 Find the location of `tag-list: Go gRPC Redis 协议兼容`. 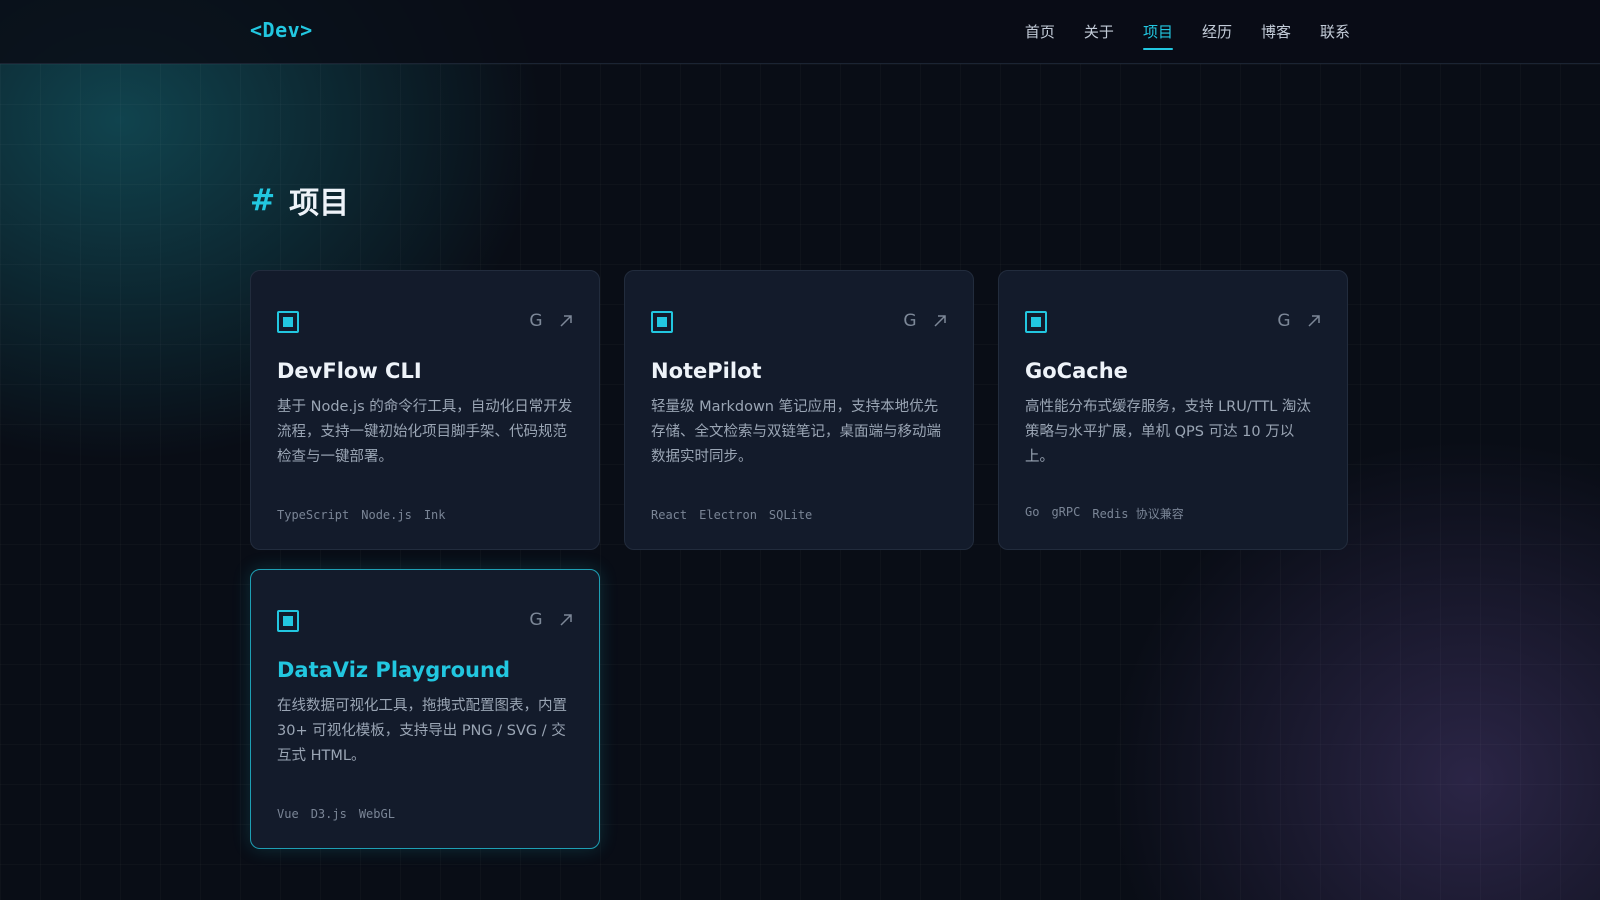

tag-list: Go gRPC Redis 协议兼容 is located at coordinates (1104, 513).